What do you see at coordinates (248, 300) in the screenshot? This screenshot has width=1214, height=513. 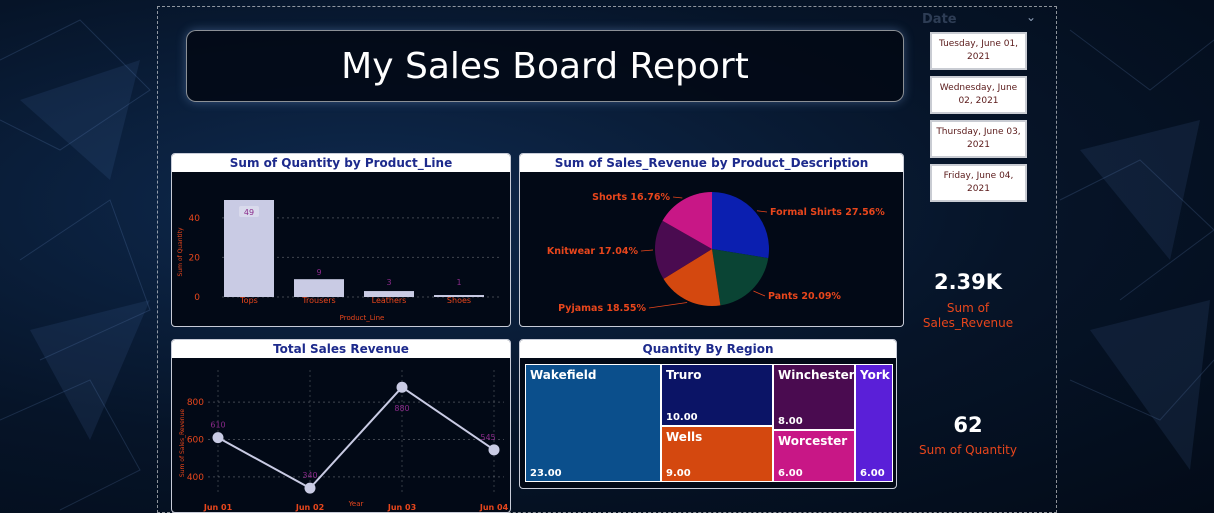 I see `bar-xtick-label: Tops` at bounding box center [248, 300].